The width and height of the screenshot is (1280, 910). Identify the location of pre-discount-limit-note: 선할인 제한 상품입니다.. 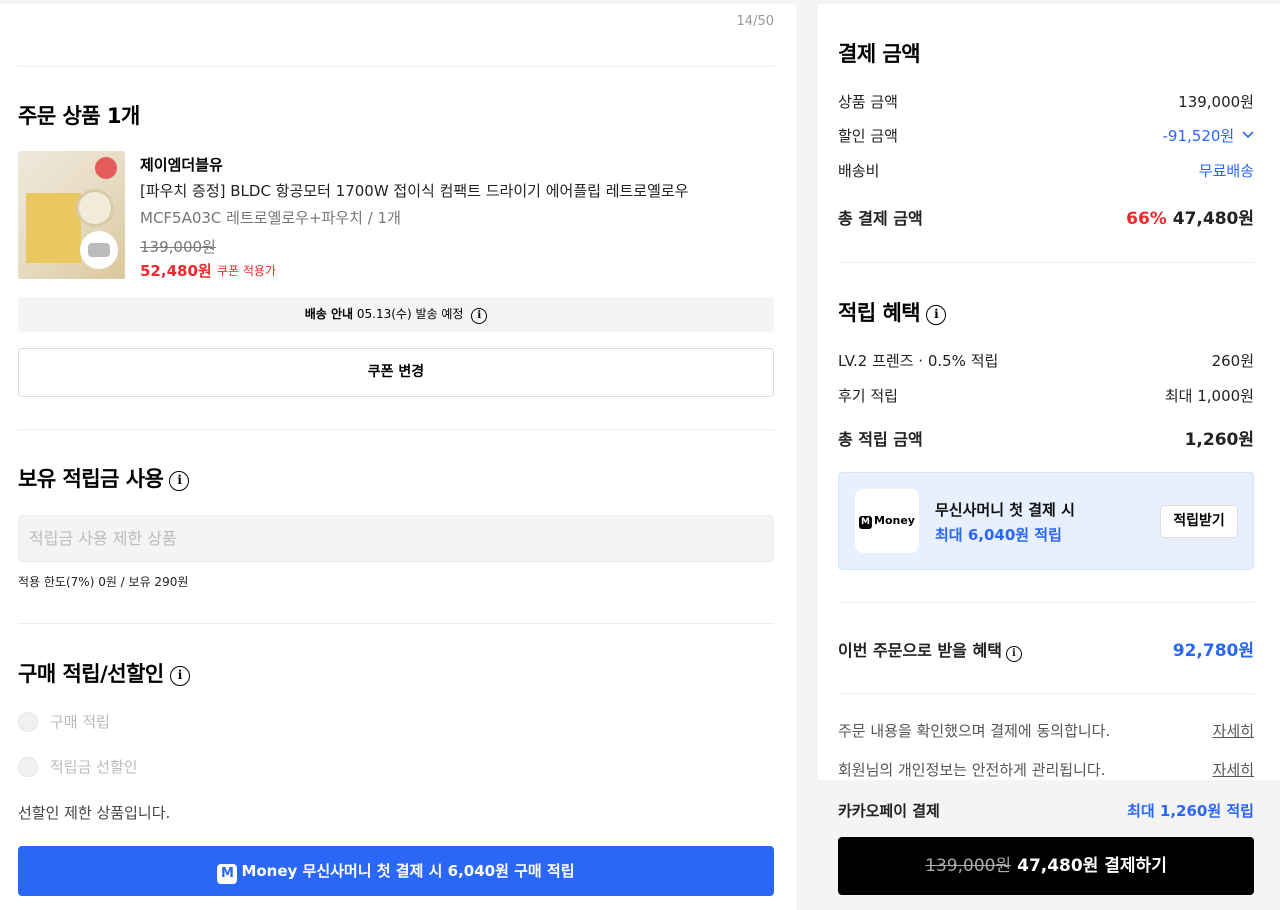
(94, 813).